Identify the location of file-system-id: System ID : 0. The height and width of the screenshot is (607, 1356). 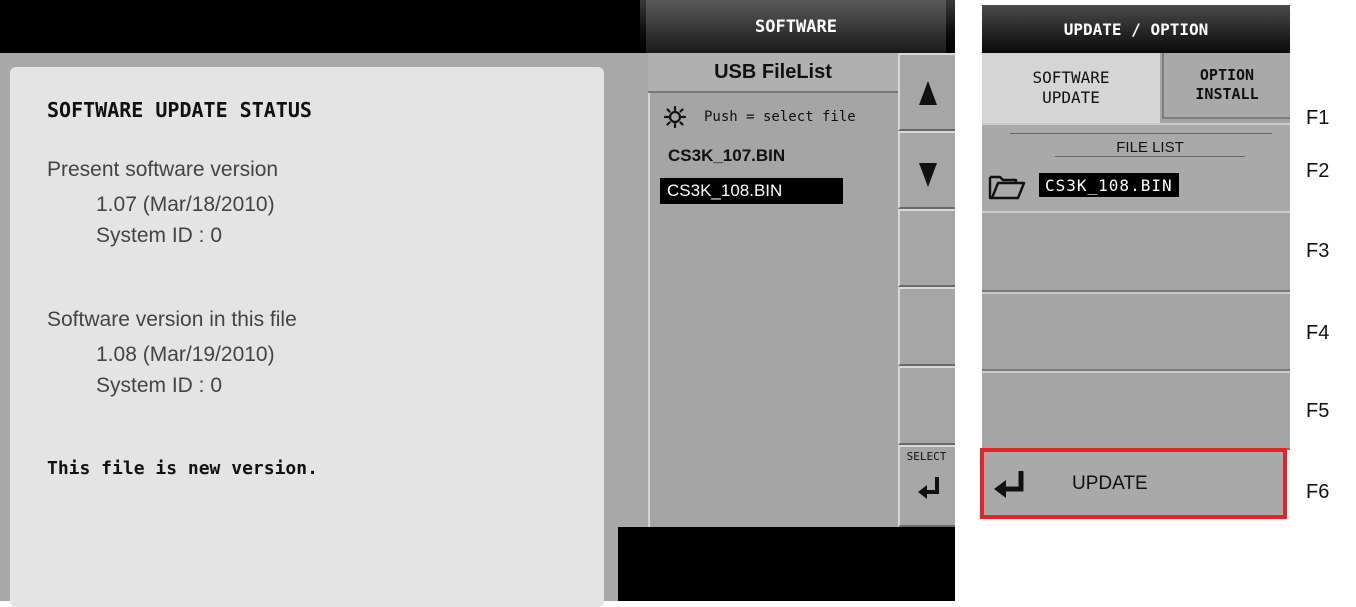
(159, 385).